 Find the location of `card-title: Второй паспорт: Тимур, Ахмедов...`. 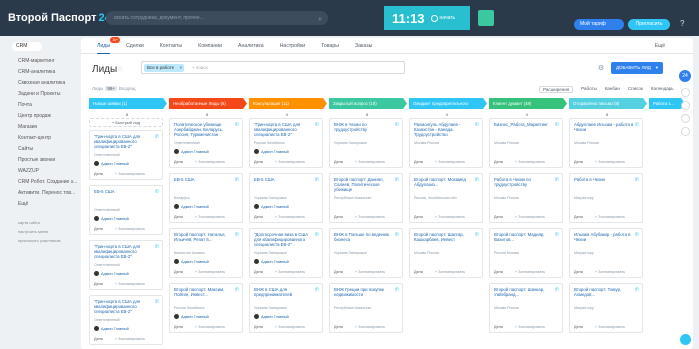

card-title: Второй паспорт: Тимур, Ахмедов... is located at coordinates (605, 292).